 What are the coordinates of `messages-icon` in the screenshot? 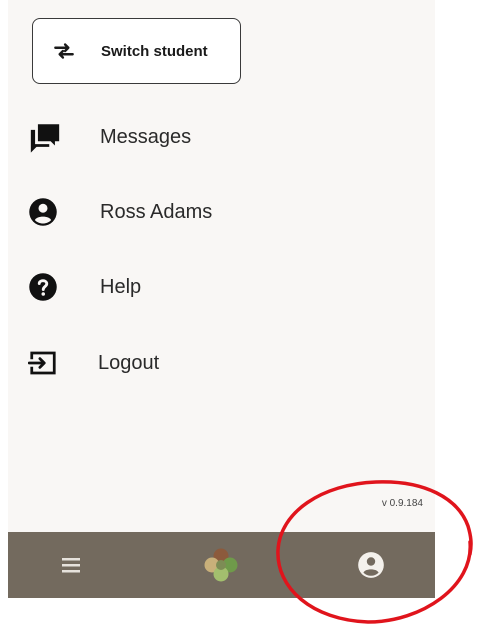 It's located at (48, 137).